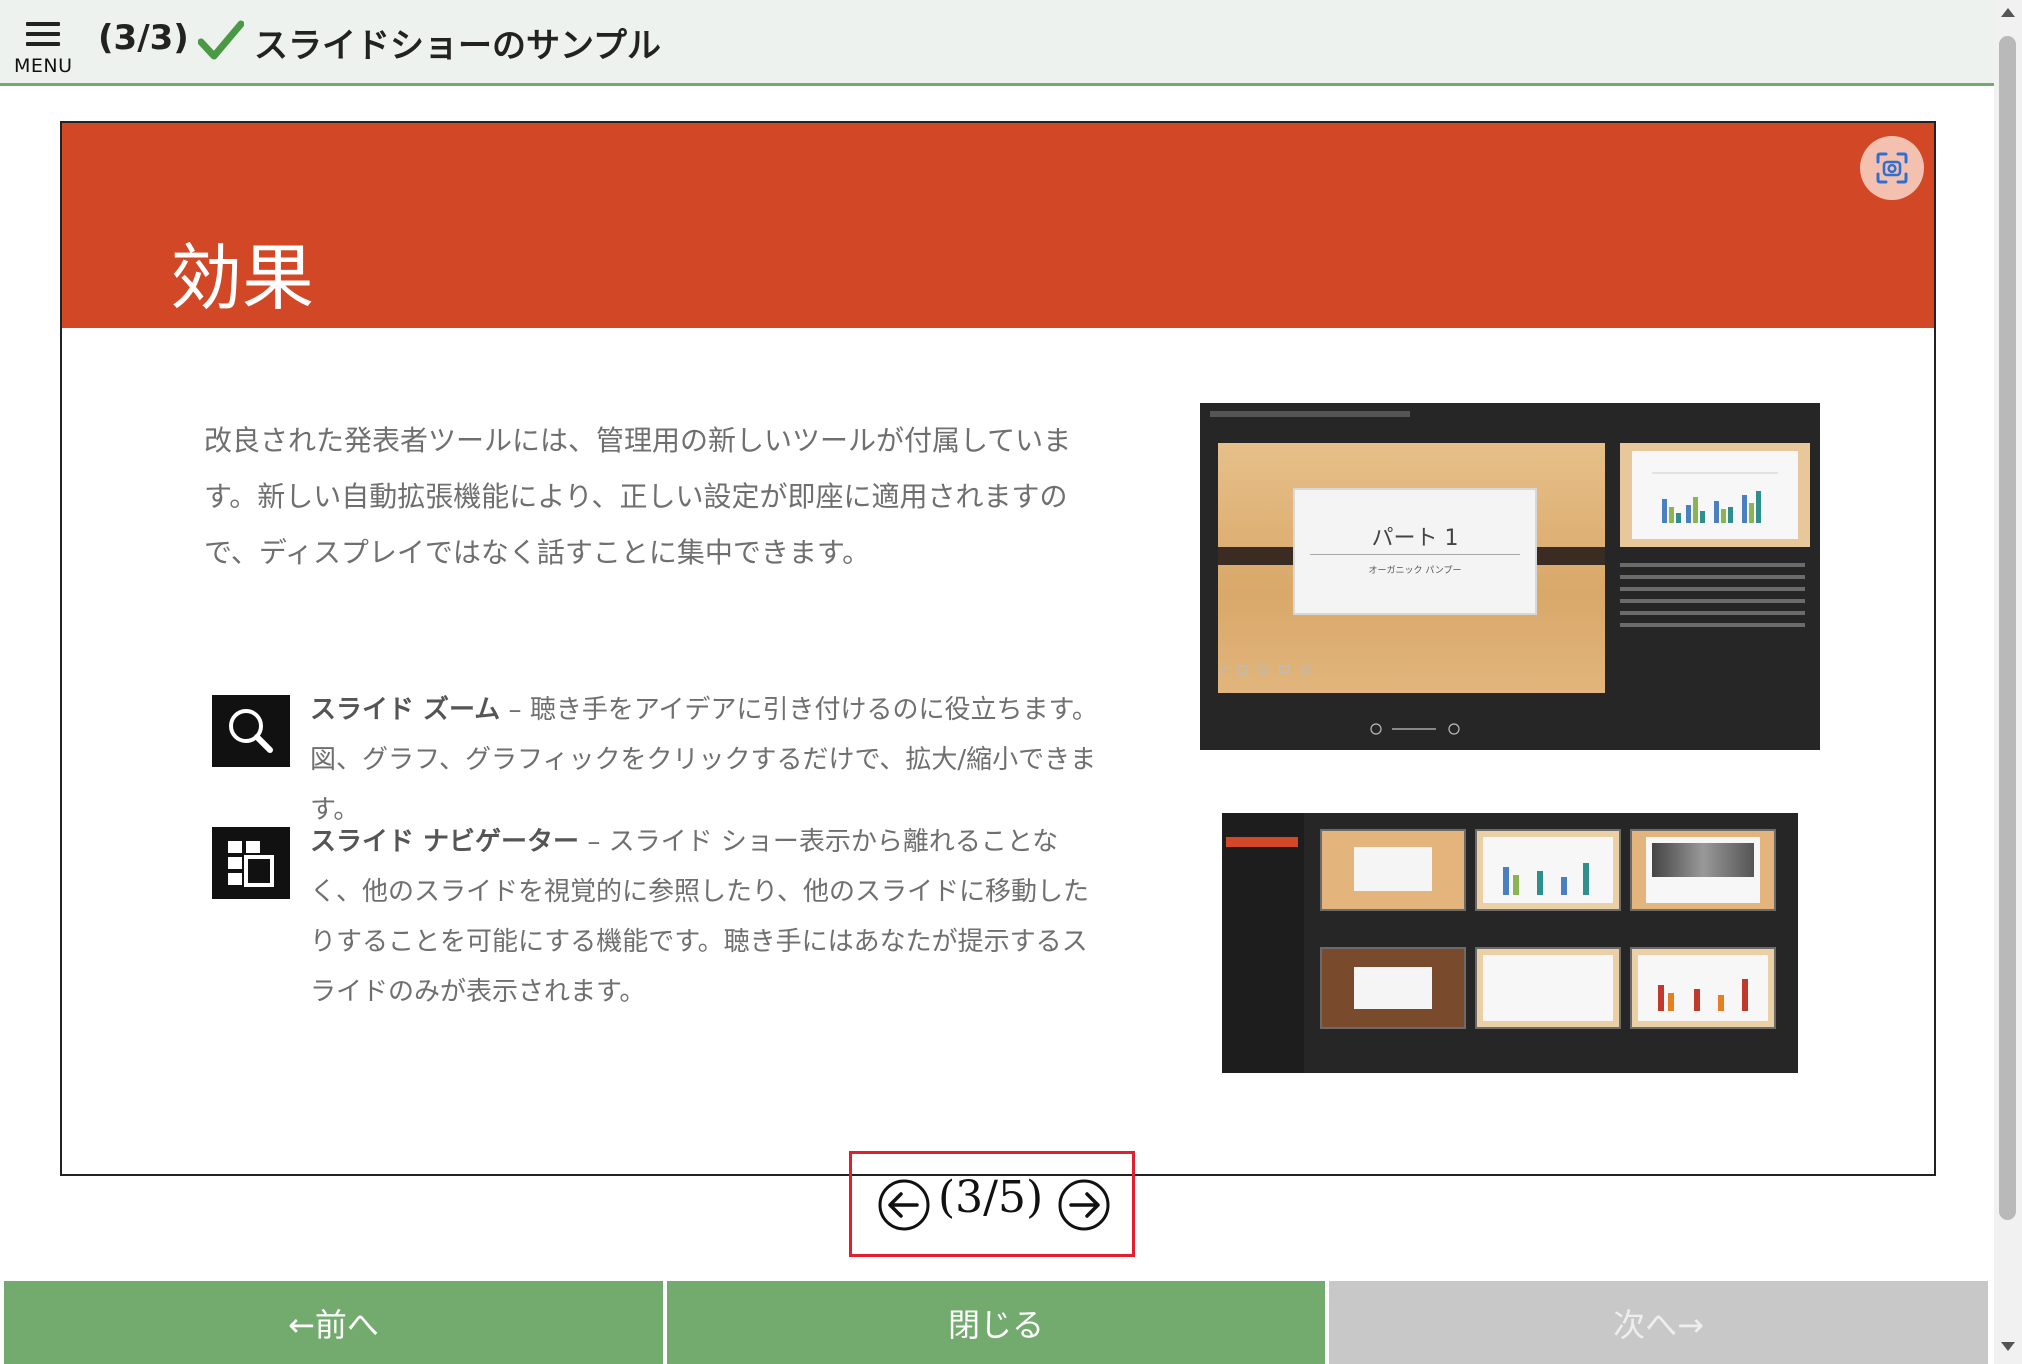  What do you see at coordinates (1415, 538) in the screenshot?
I see `preview-card-title: パート 1` at bounding box center [1415, 538].